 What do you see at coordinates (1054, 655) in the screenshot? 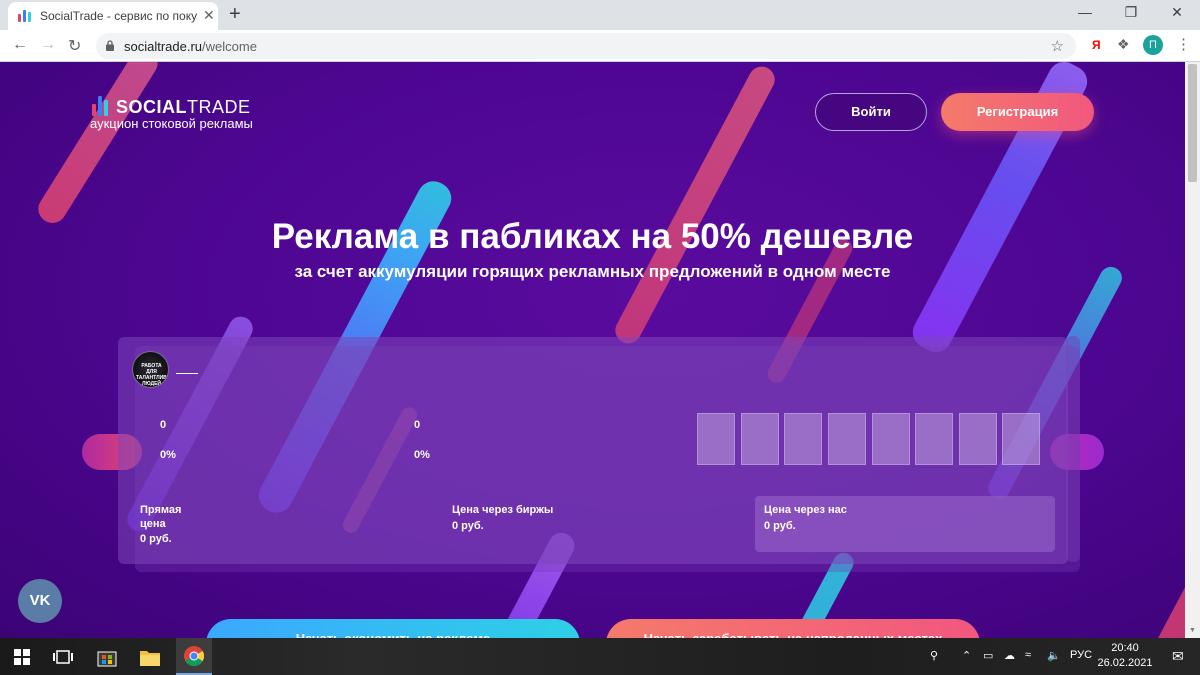
I see `volume-icon: 🔈` at bounding box center [1054, 655].